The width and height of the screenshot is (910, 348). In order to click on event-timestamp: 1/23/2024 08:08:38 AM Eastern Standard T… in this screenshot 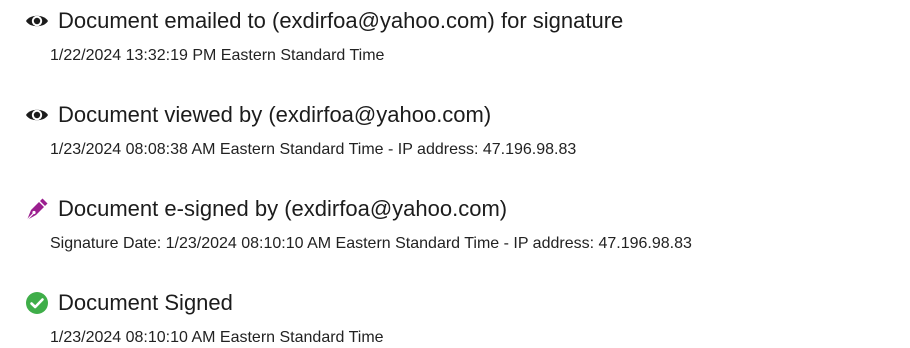, I will do `click(313, 149)`.